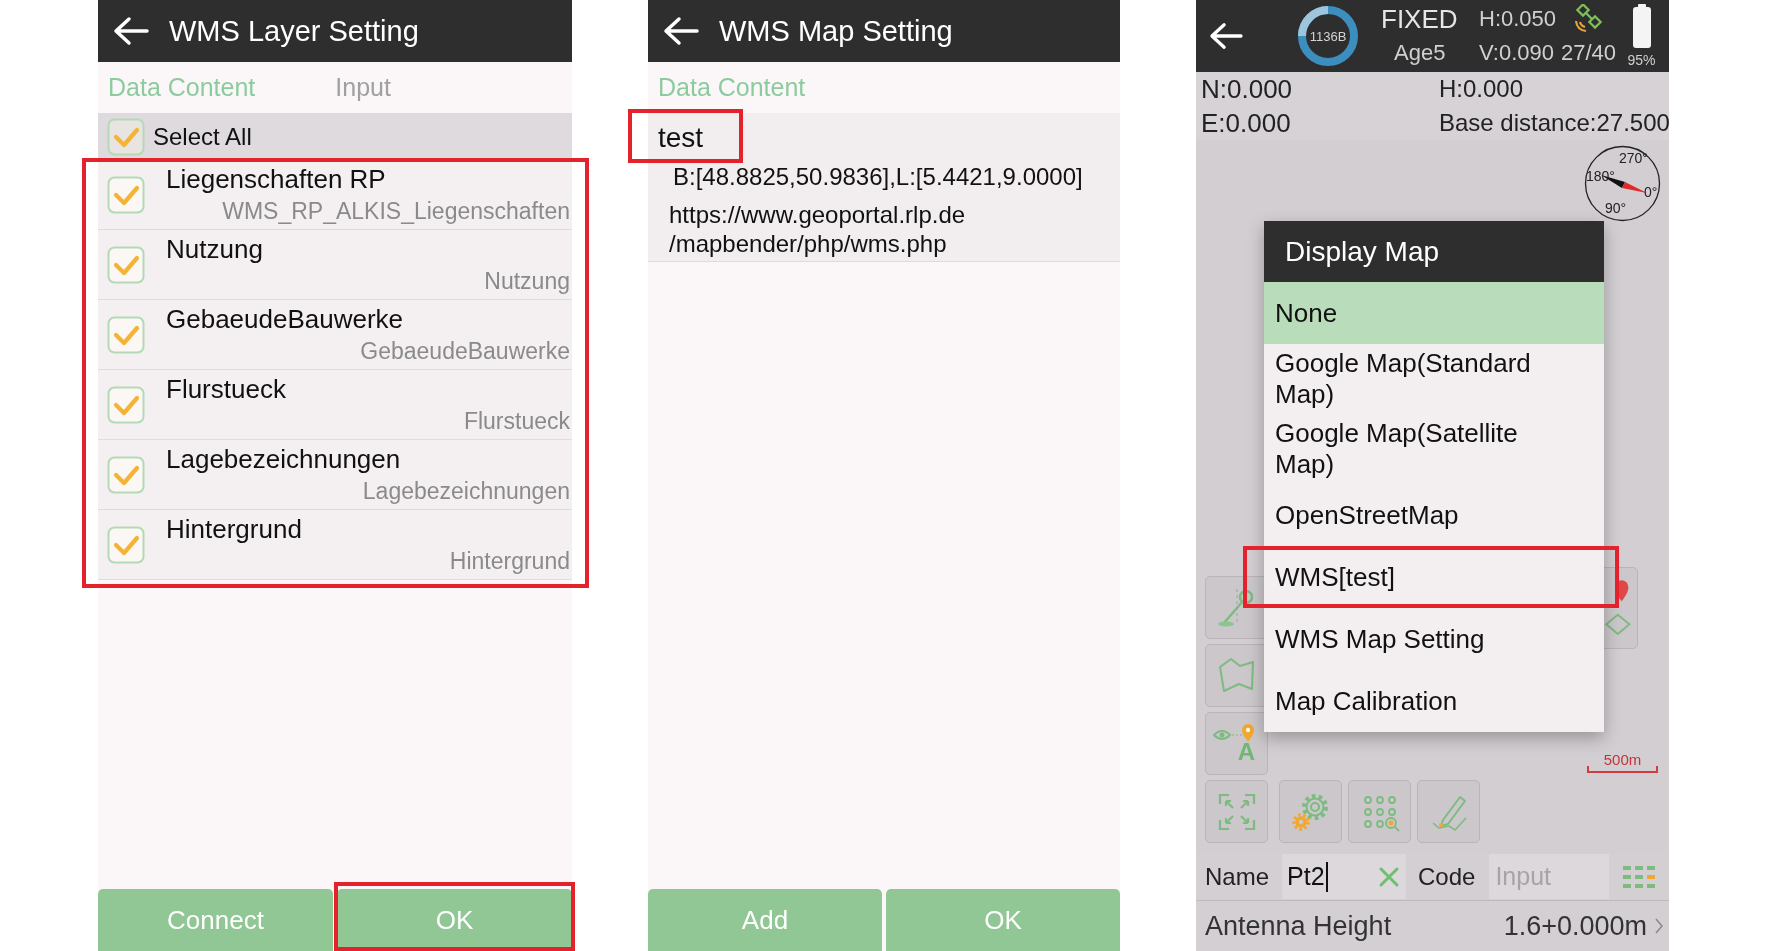  What do you see at coordinates (234, 529) in the screenshot?
I see `layer-name: Hintergrund` at bounding box center [234, 529].